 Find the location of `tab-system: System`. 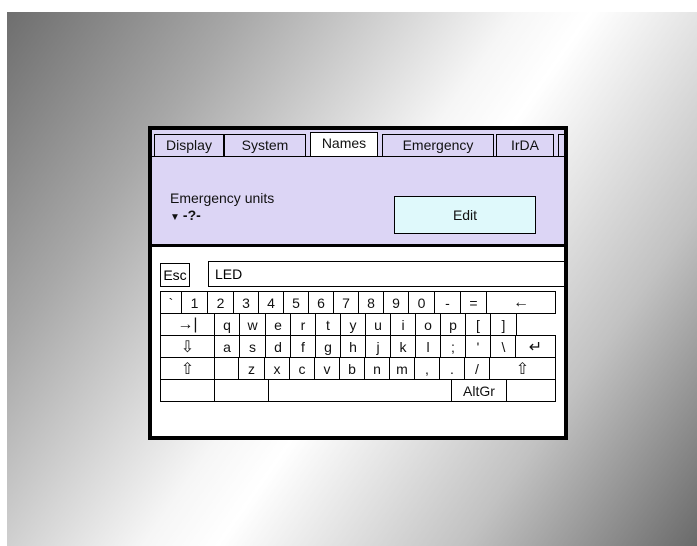

tab-system: System is located at coordinates (265, 145).